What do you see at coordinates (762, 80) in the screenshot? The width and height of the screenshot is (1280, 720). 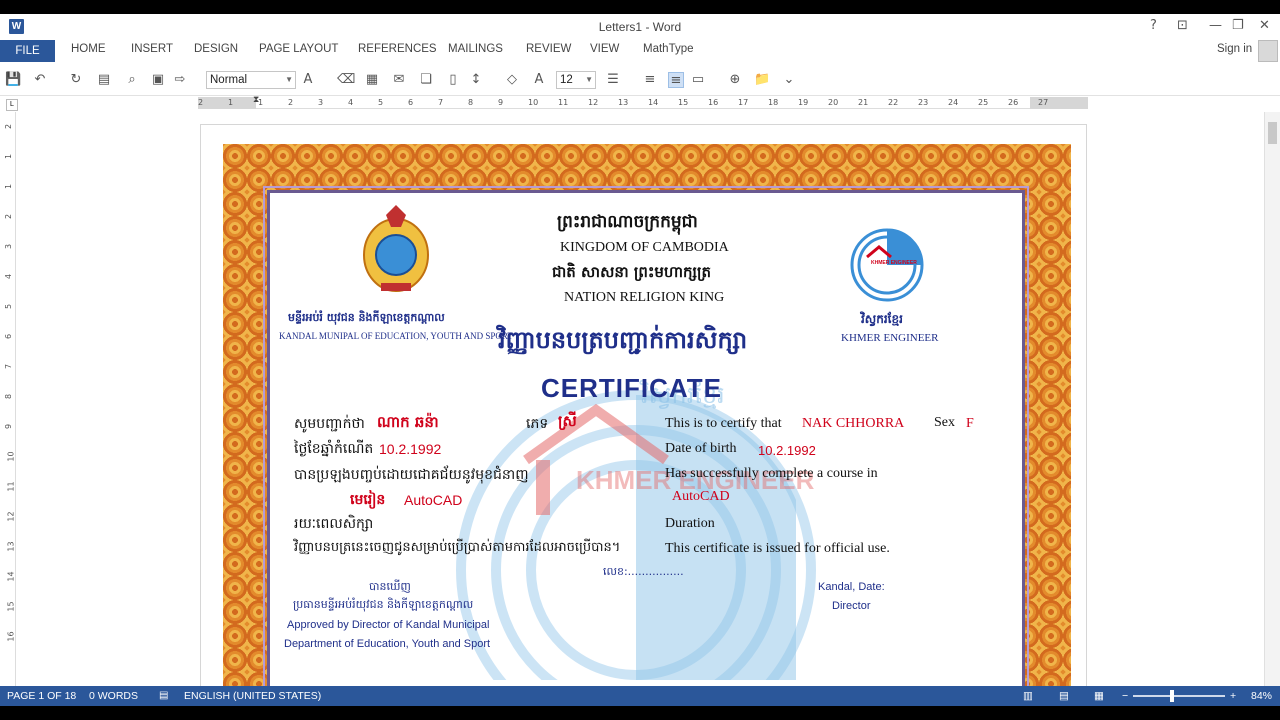 I see `open-folder-icon: 📁` at bounding box center [762, 80].